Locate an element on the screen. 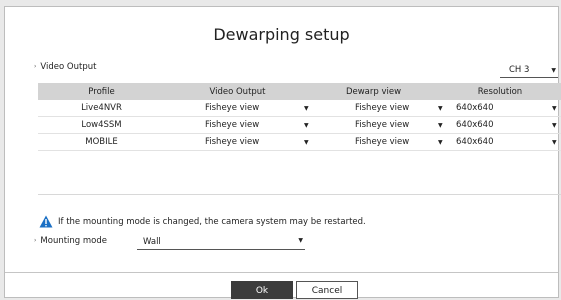 The height and width of the screenshot is (300, 561). cancel-button: Cancel is located at coordinates (327, 290).